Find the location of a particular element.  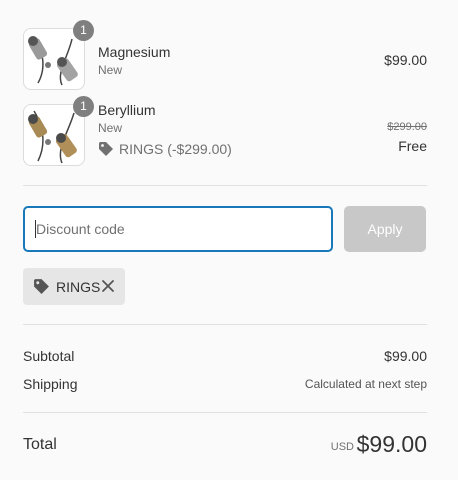

shipping-label: Shipping is located at coordinates (50, 384).